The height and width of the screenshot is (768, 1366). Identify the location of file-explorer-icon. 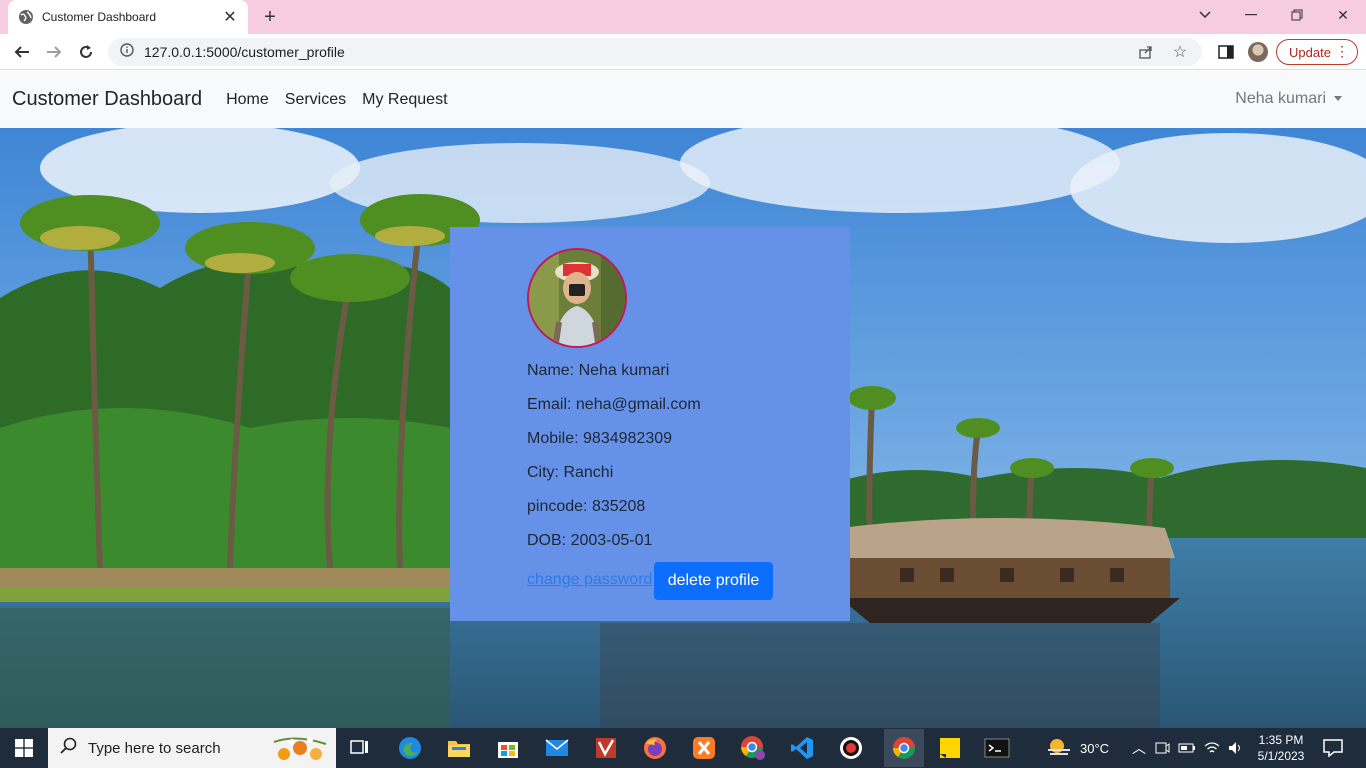
(459, 748).